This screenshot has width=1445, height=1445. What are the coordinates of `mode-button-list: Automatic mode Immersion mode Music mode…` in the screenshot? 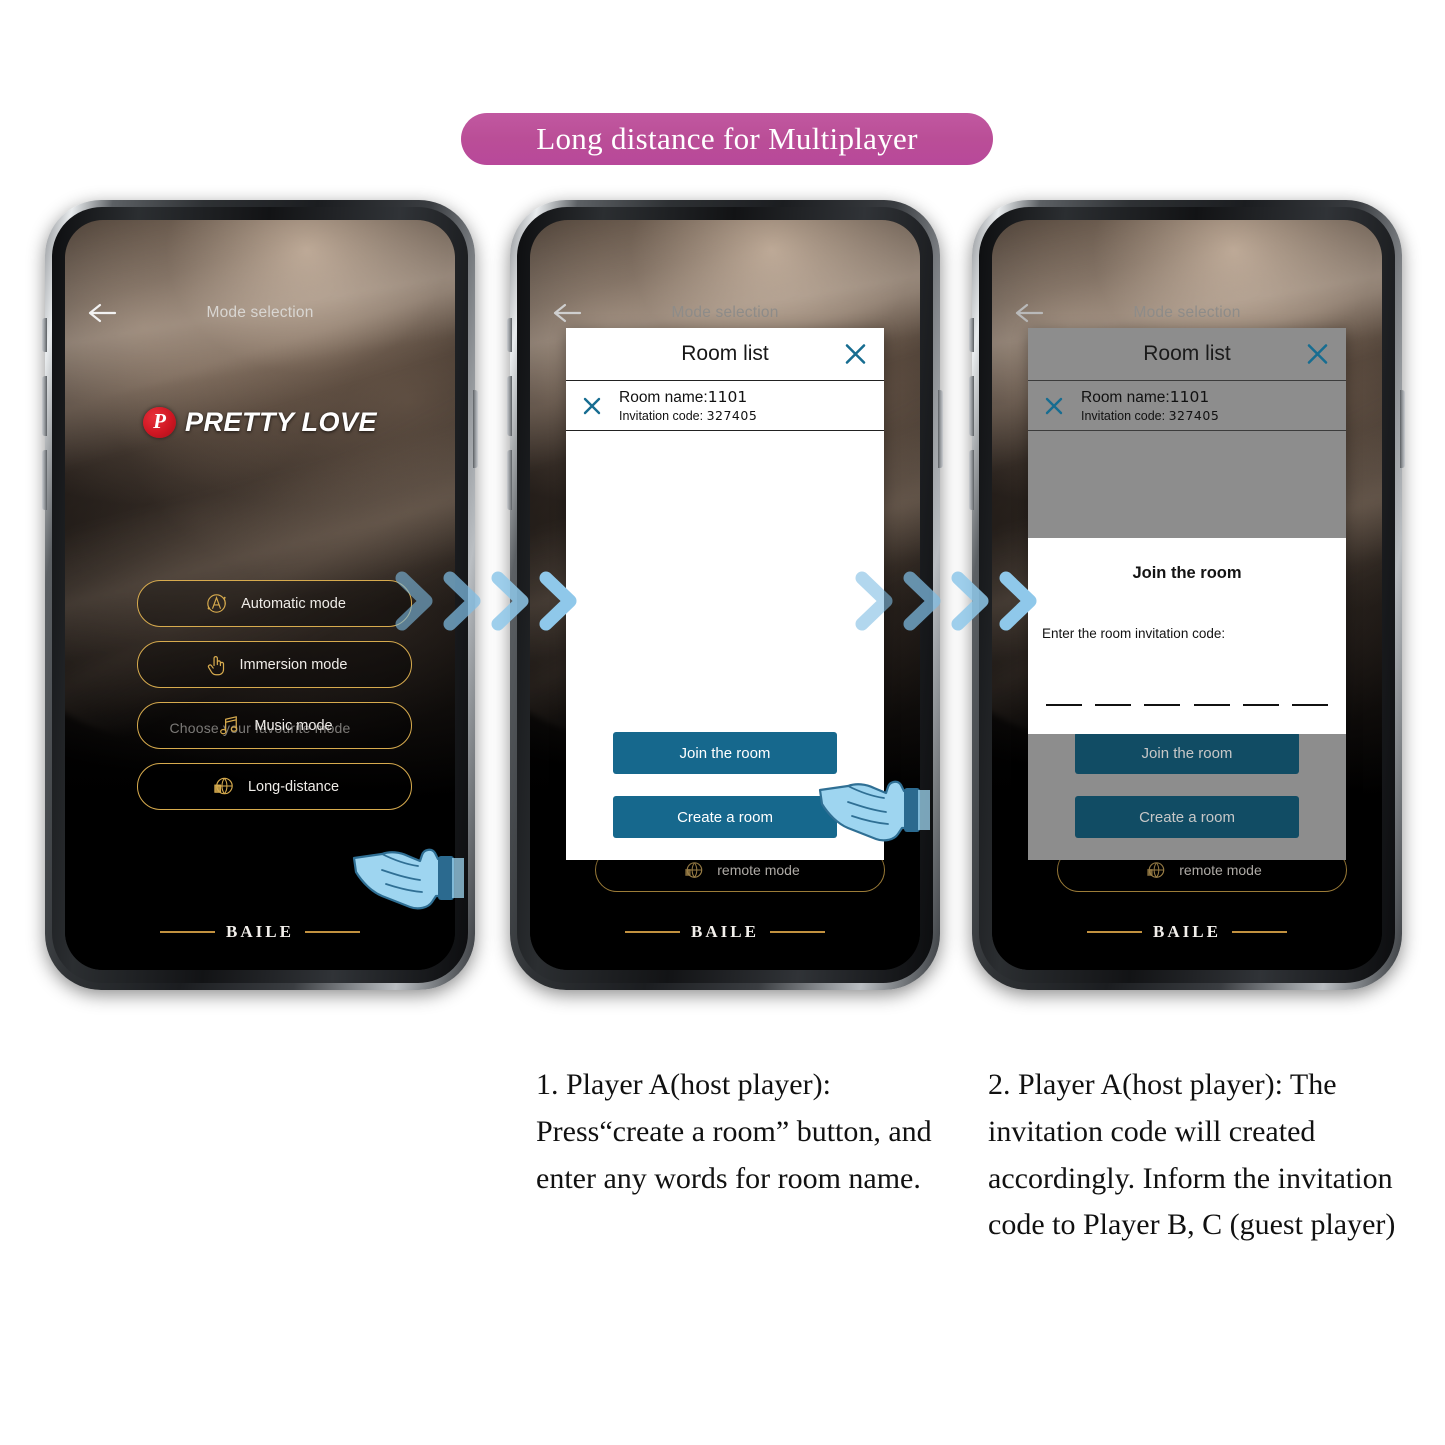 It's located at (274, 702).